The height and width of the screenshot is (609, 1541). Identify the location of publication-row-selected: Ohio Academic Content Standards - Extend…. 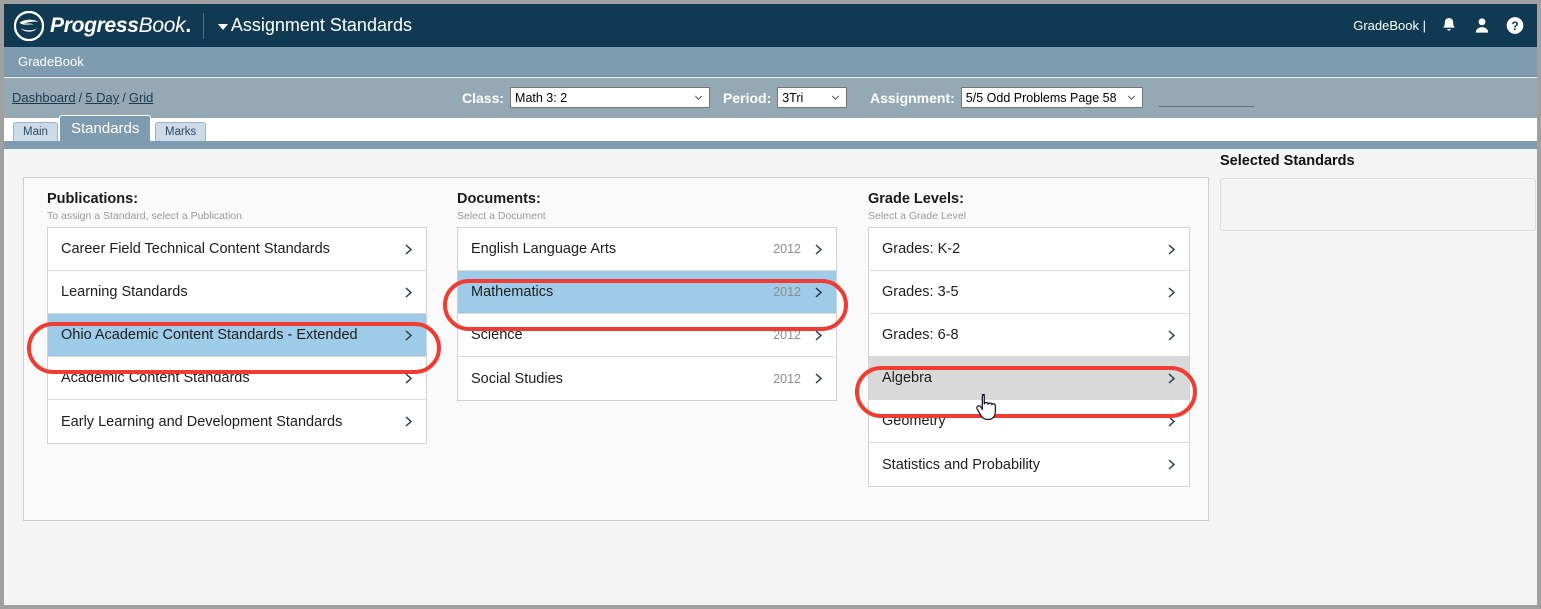
(237, 335).